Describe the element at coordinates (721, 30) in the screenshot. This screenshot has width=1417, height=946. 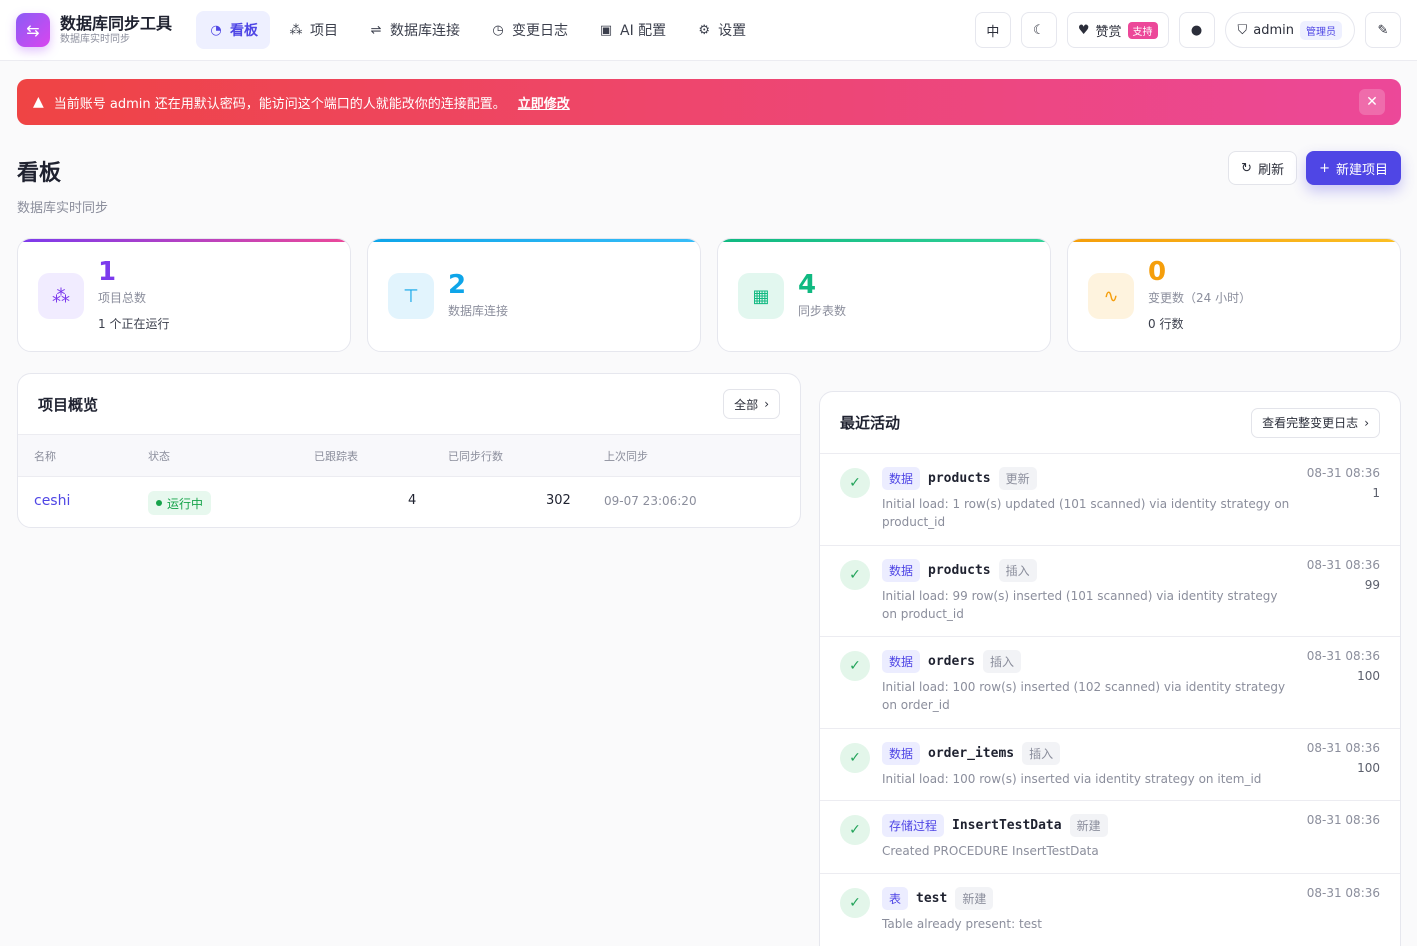
I see `nav-settings: ⚙ 设置` at that location.